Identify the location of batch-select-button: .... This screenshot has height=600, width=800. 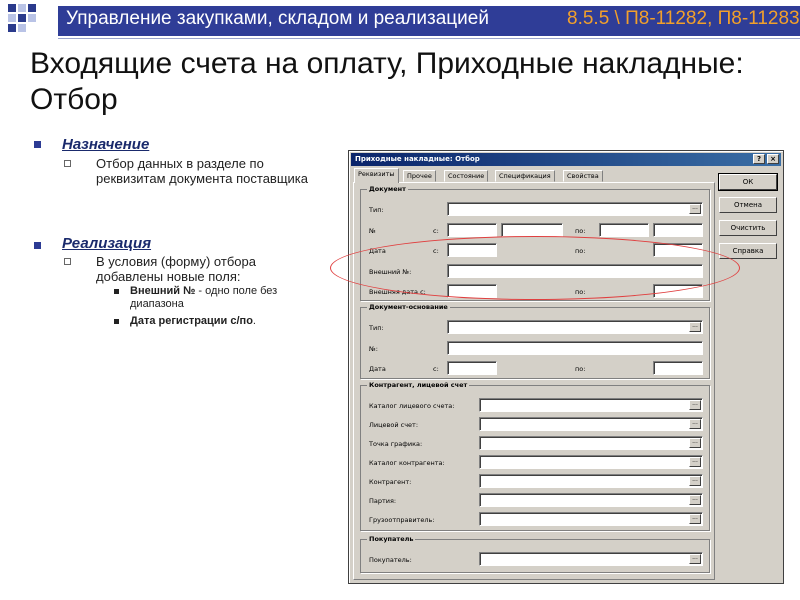
(695, 500).